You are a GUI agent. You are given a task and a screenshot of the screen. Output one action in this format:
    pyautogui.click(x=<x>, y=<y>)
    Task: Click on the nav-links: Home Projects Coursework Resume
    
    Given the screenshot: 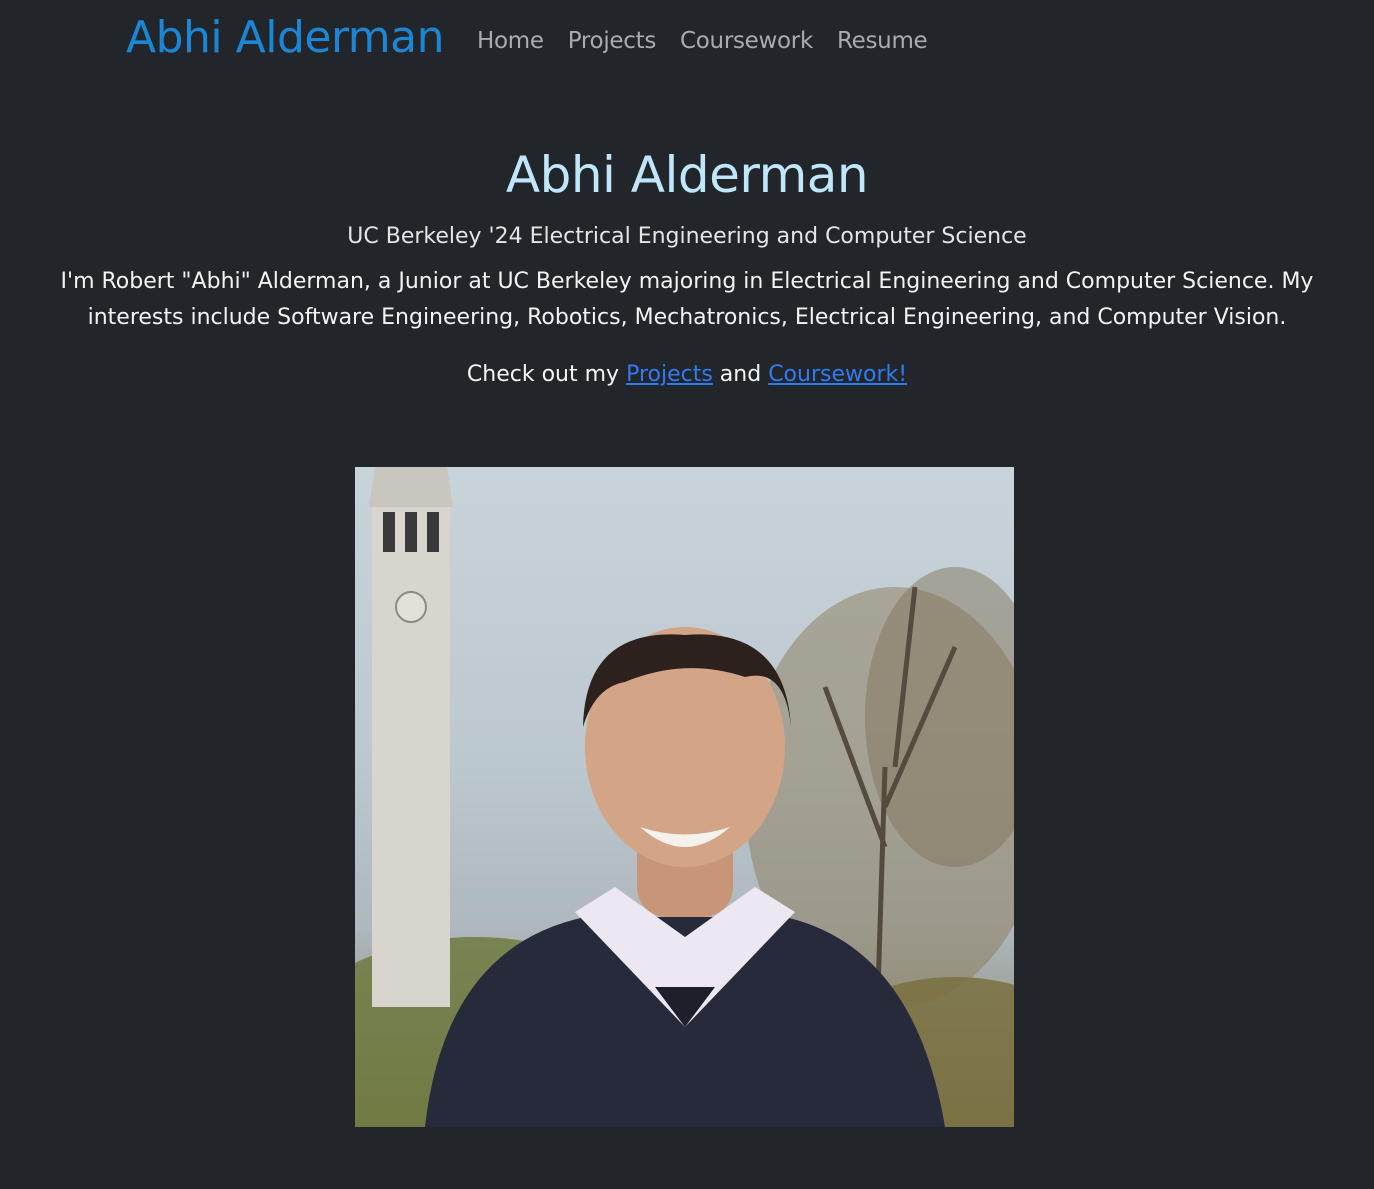 What is the action you would take?
    pyautogui.click(x=702, y=41)
    